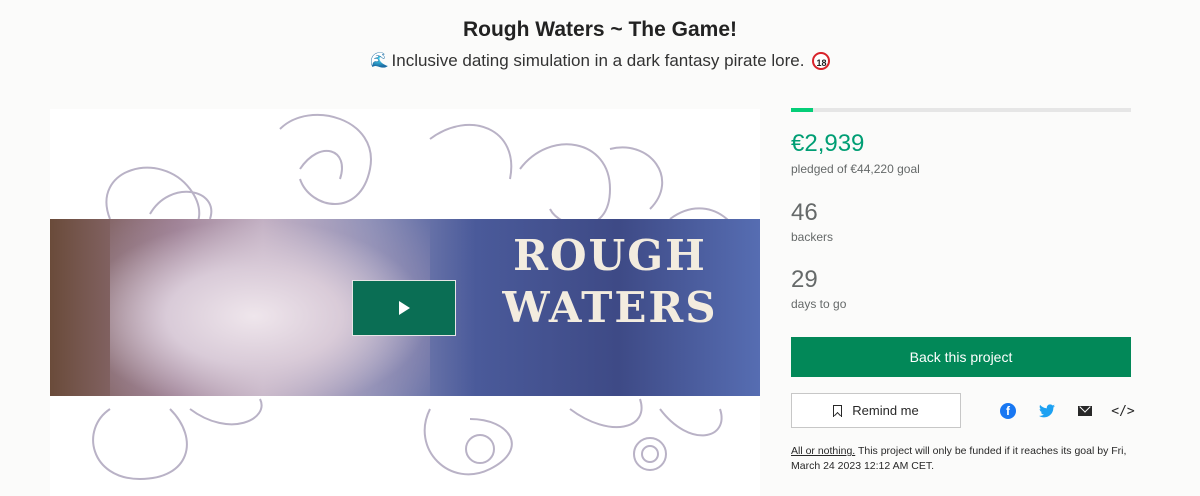 The height and width of the screenshot is (496, 1200). What do you see at coordinates (610, 307) in the screenshot?
I see `banner-logo-line2: WATERS` at bounding box center [610, 307].